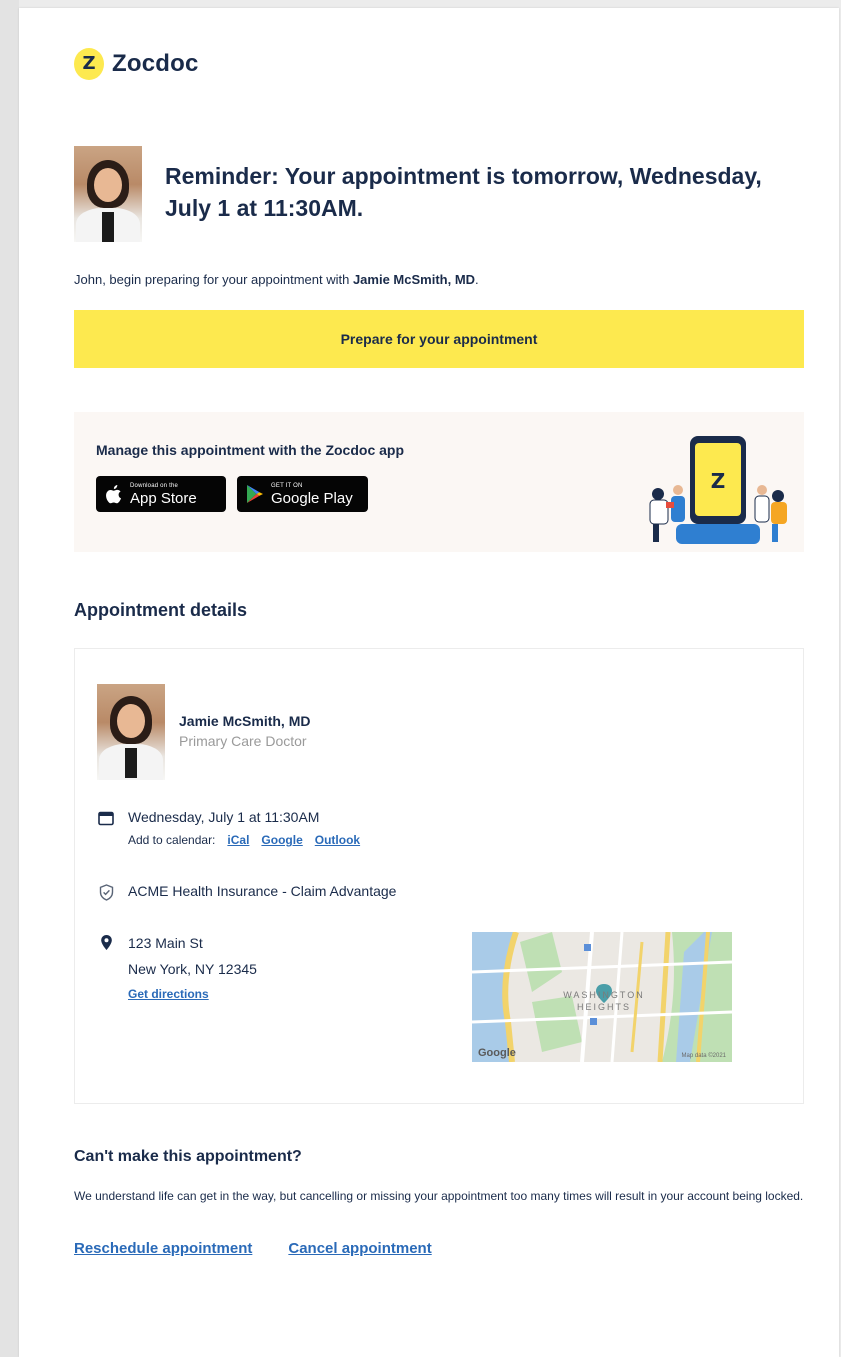 The height and width of the screenshot is (1357, 841). I want to click on location-pin-icon, so click(106, 942).